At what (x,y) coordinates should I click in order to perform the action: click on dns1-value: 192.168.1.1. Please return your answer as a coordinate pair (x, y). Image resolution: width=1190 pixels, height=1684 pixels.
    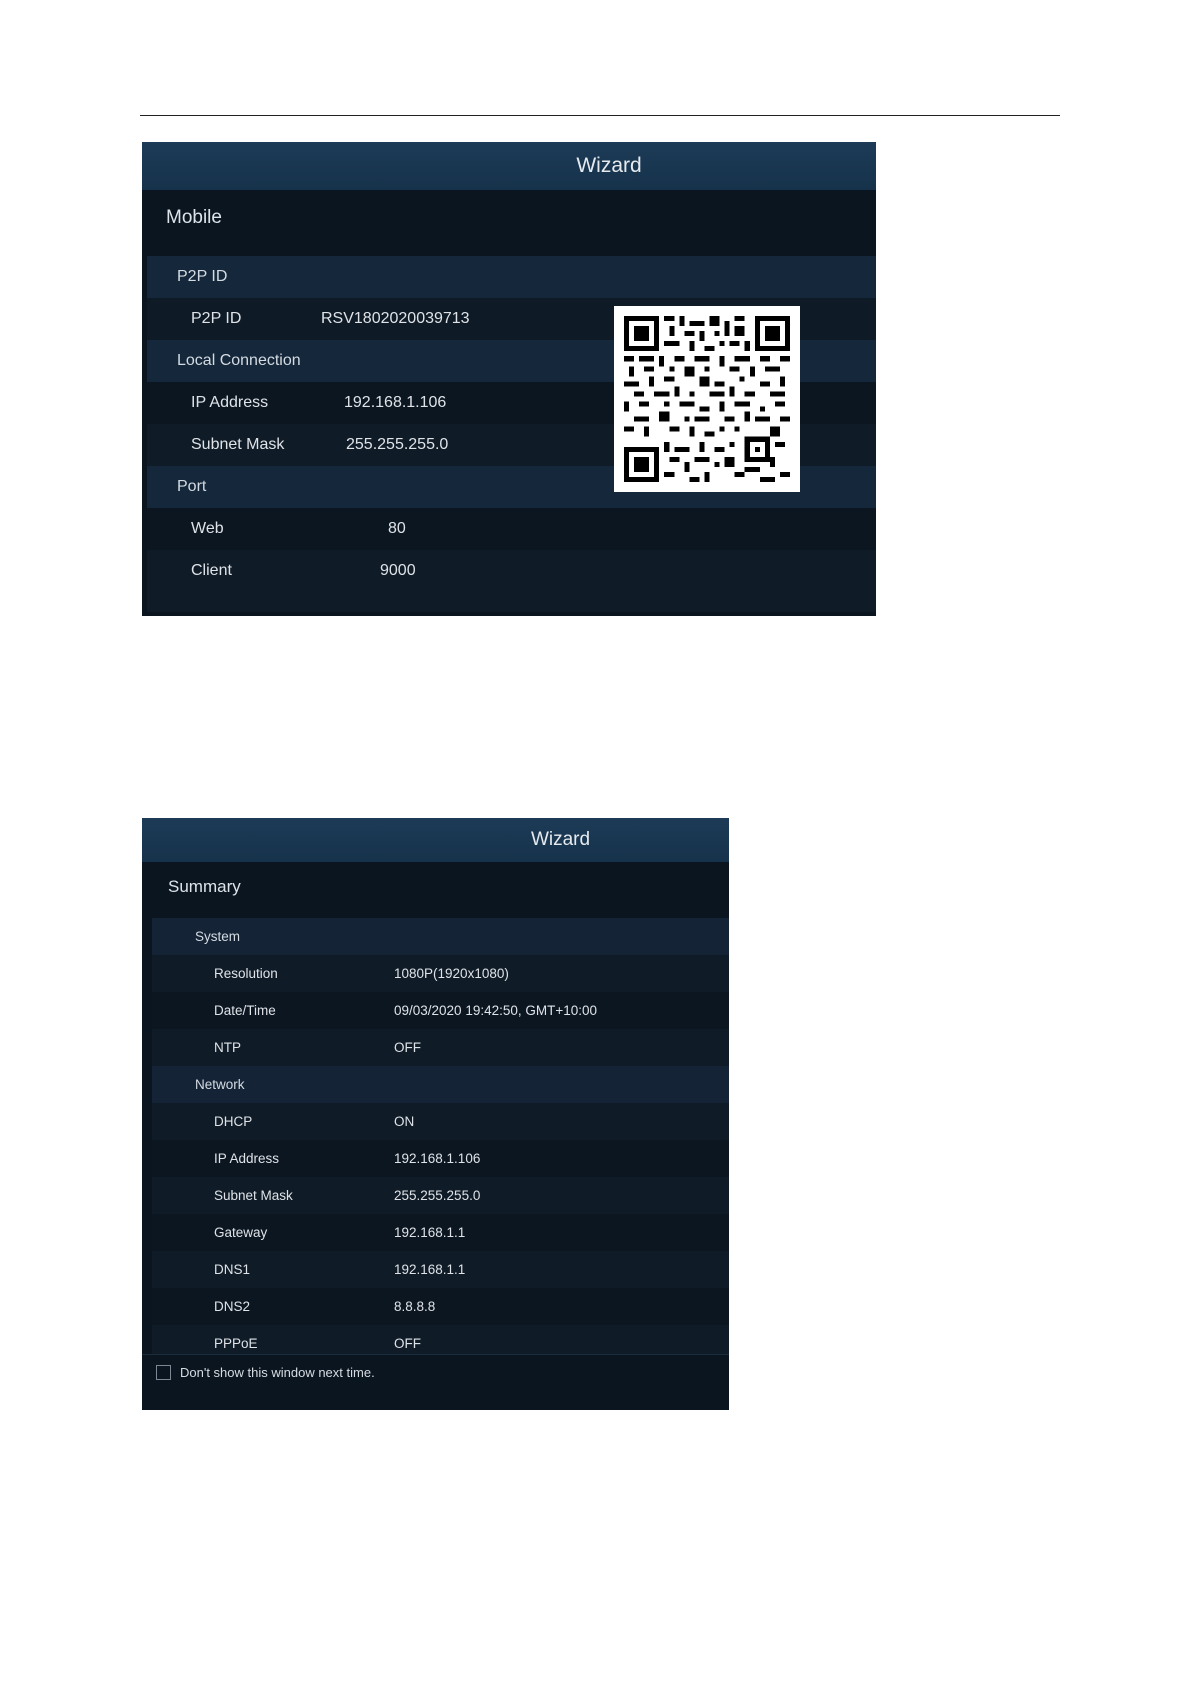
    Looking at the image, I should click on (430, 1269).